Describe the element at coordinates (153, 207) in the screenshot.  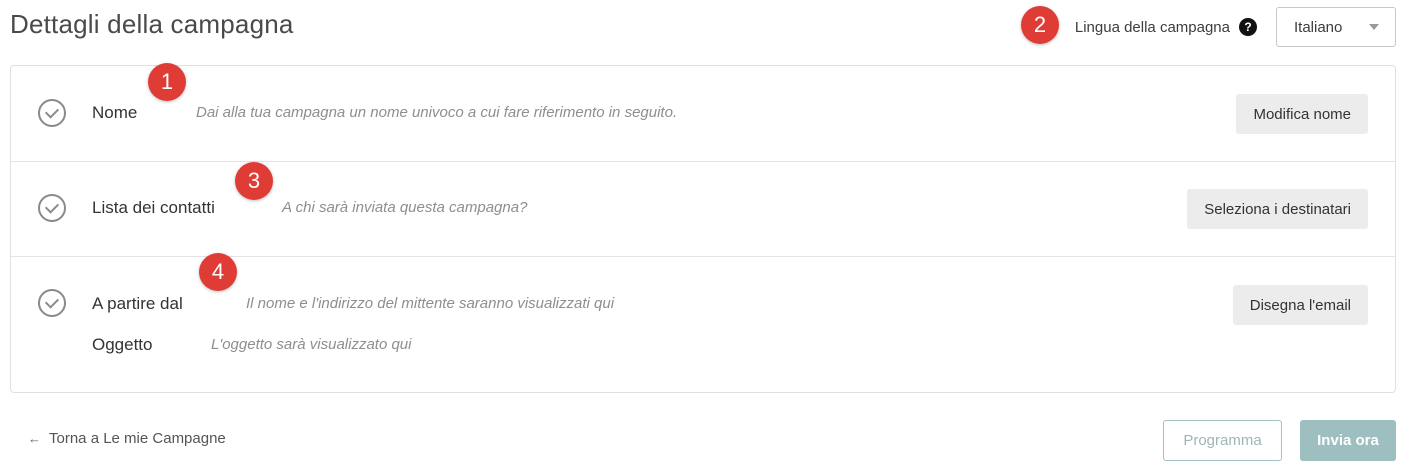
I see `contact-list-label: Lista dei contatti` at that location.